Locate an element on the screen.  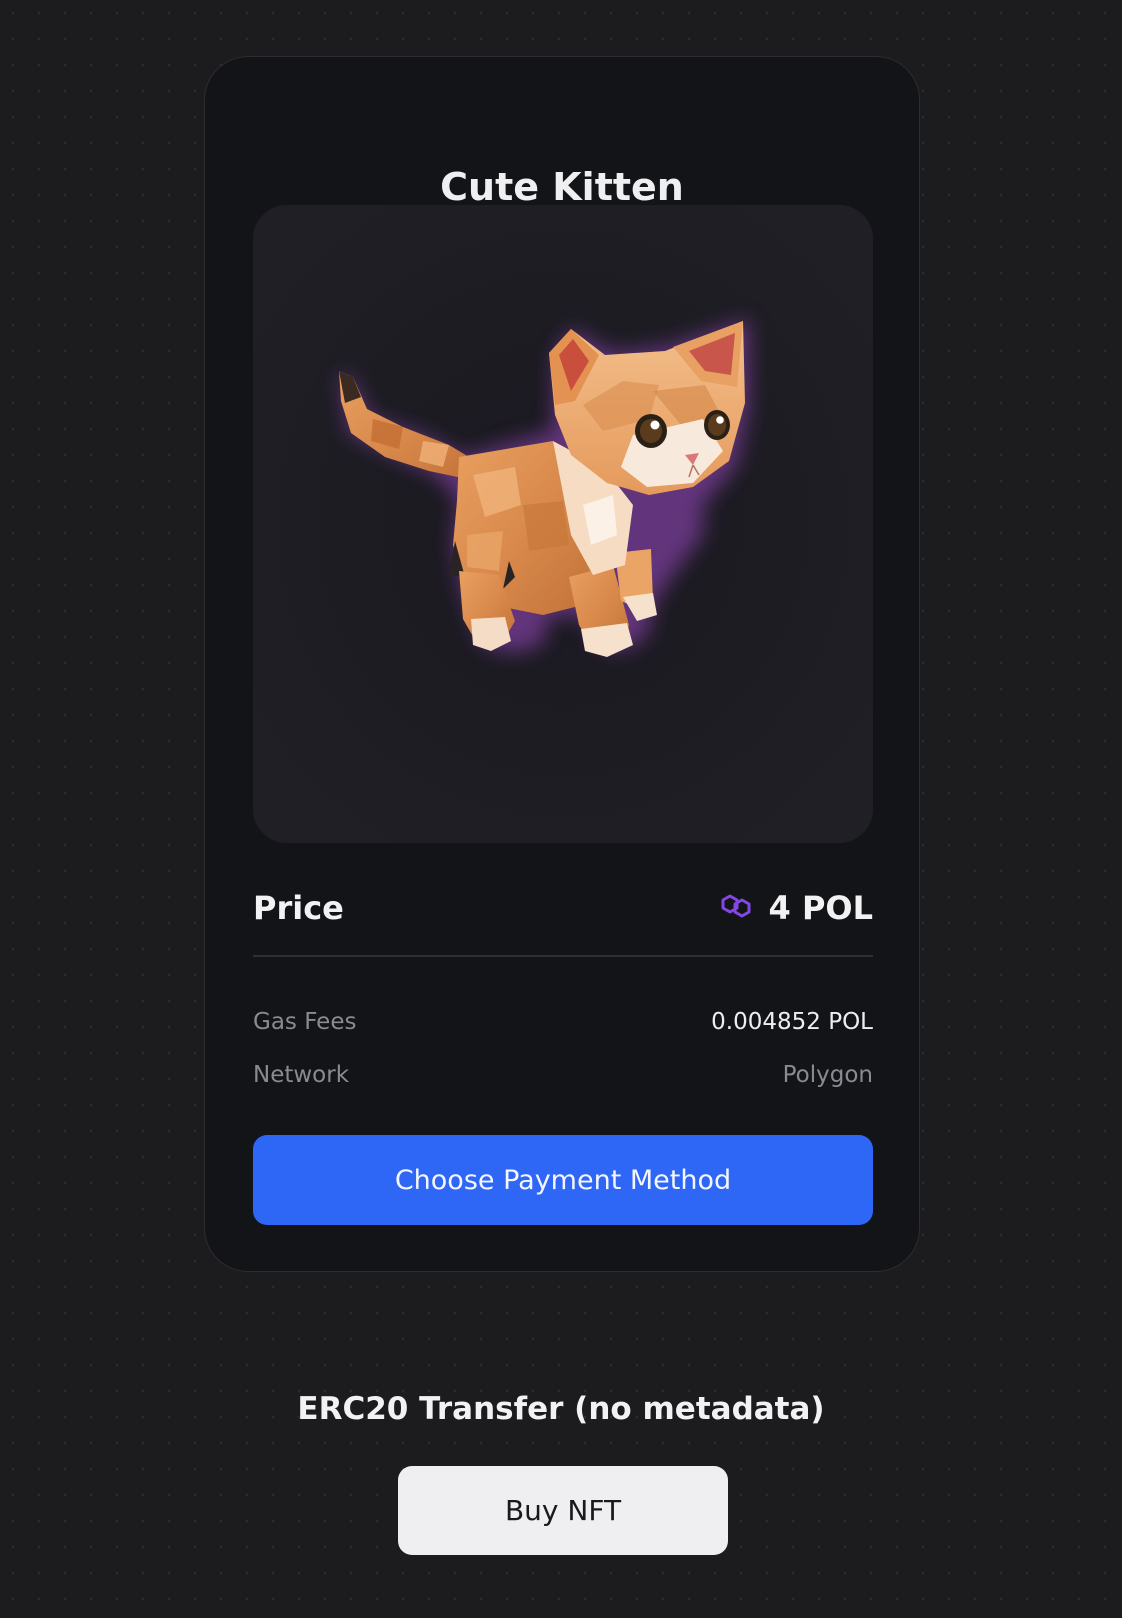
gas-fees-value: 0.004852 POL is located at coordinates (792, 1022).